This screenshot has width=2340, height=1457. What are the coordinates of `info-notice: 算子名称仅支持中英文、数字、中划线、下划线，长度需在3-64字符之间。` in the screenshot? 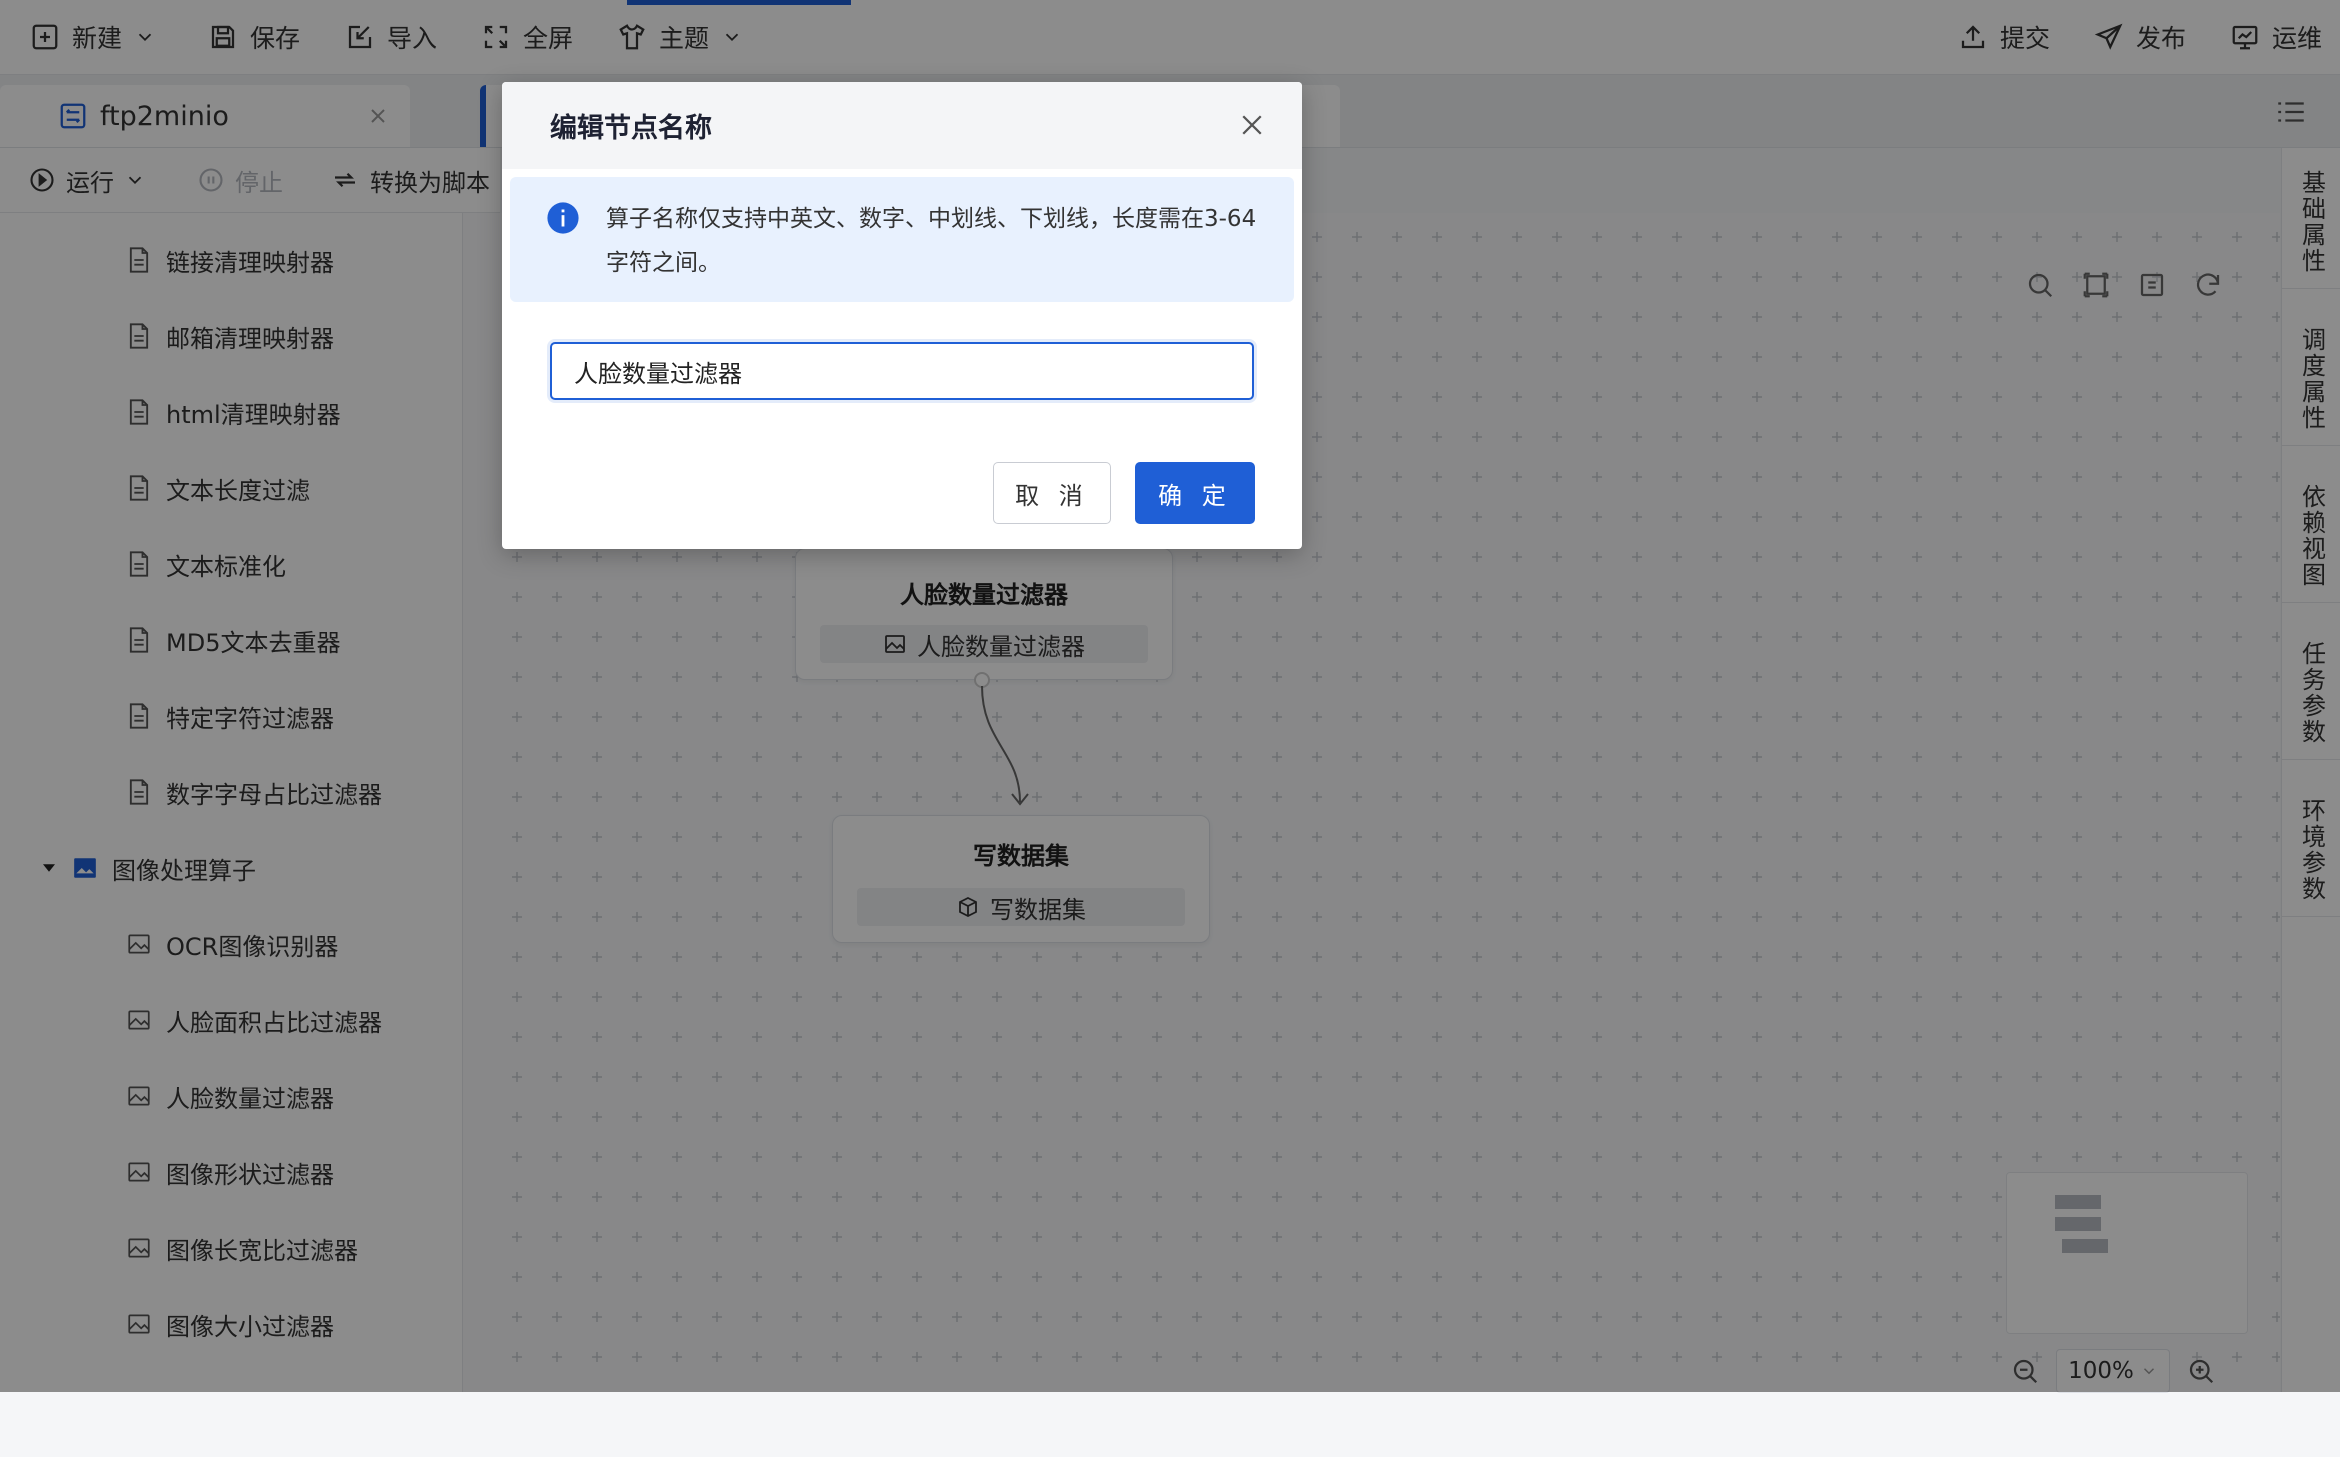 It's located at (902, 239).